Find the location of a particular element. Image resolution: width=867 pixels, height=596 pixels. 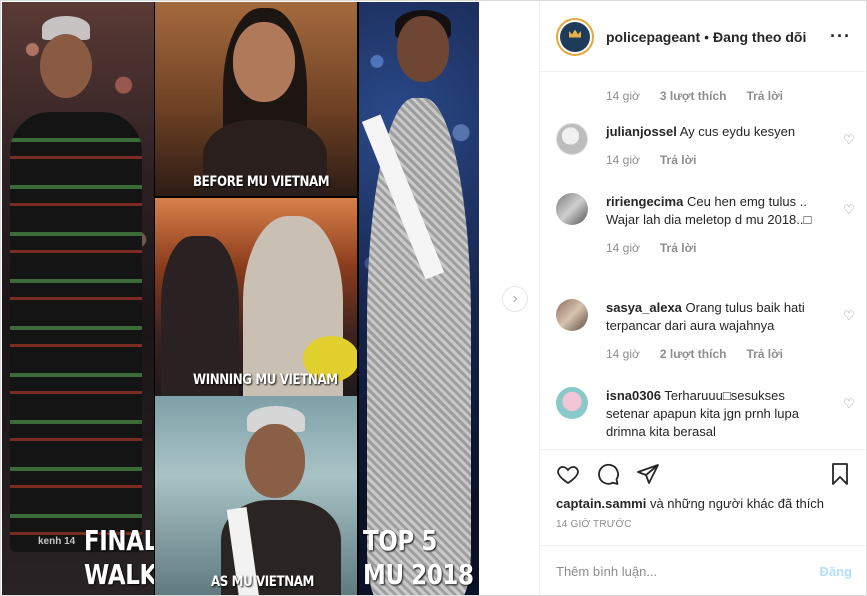

top5-photo: TOP 5 MU 2018 is located at coordinates (419, 298).